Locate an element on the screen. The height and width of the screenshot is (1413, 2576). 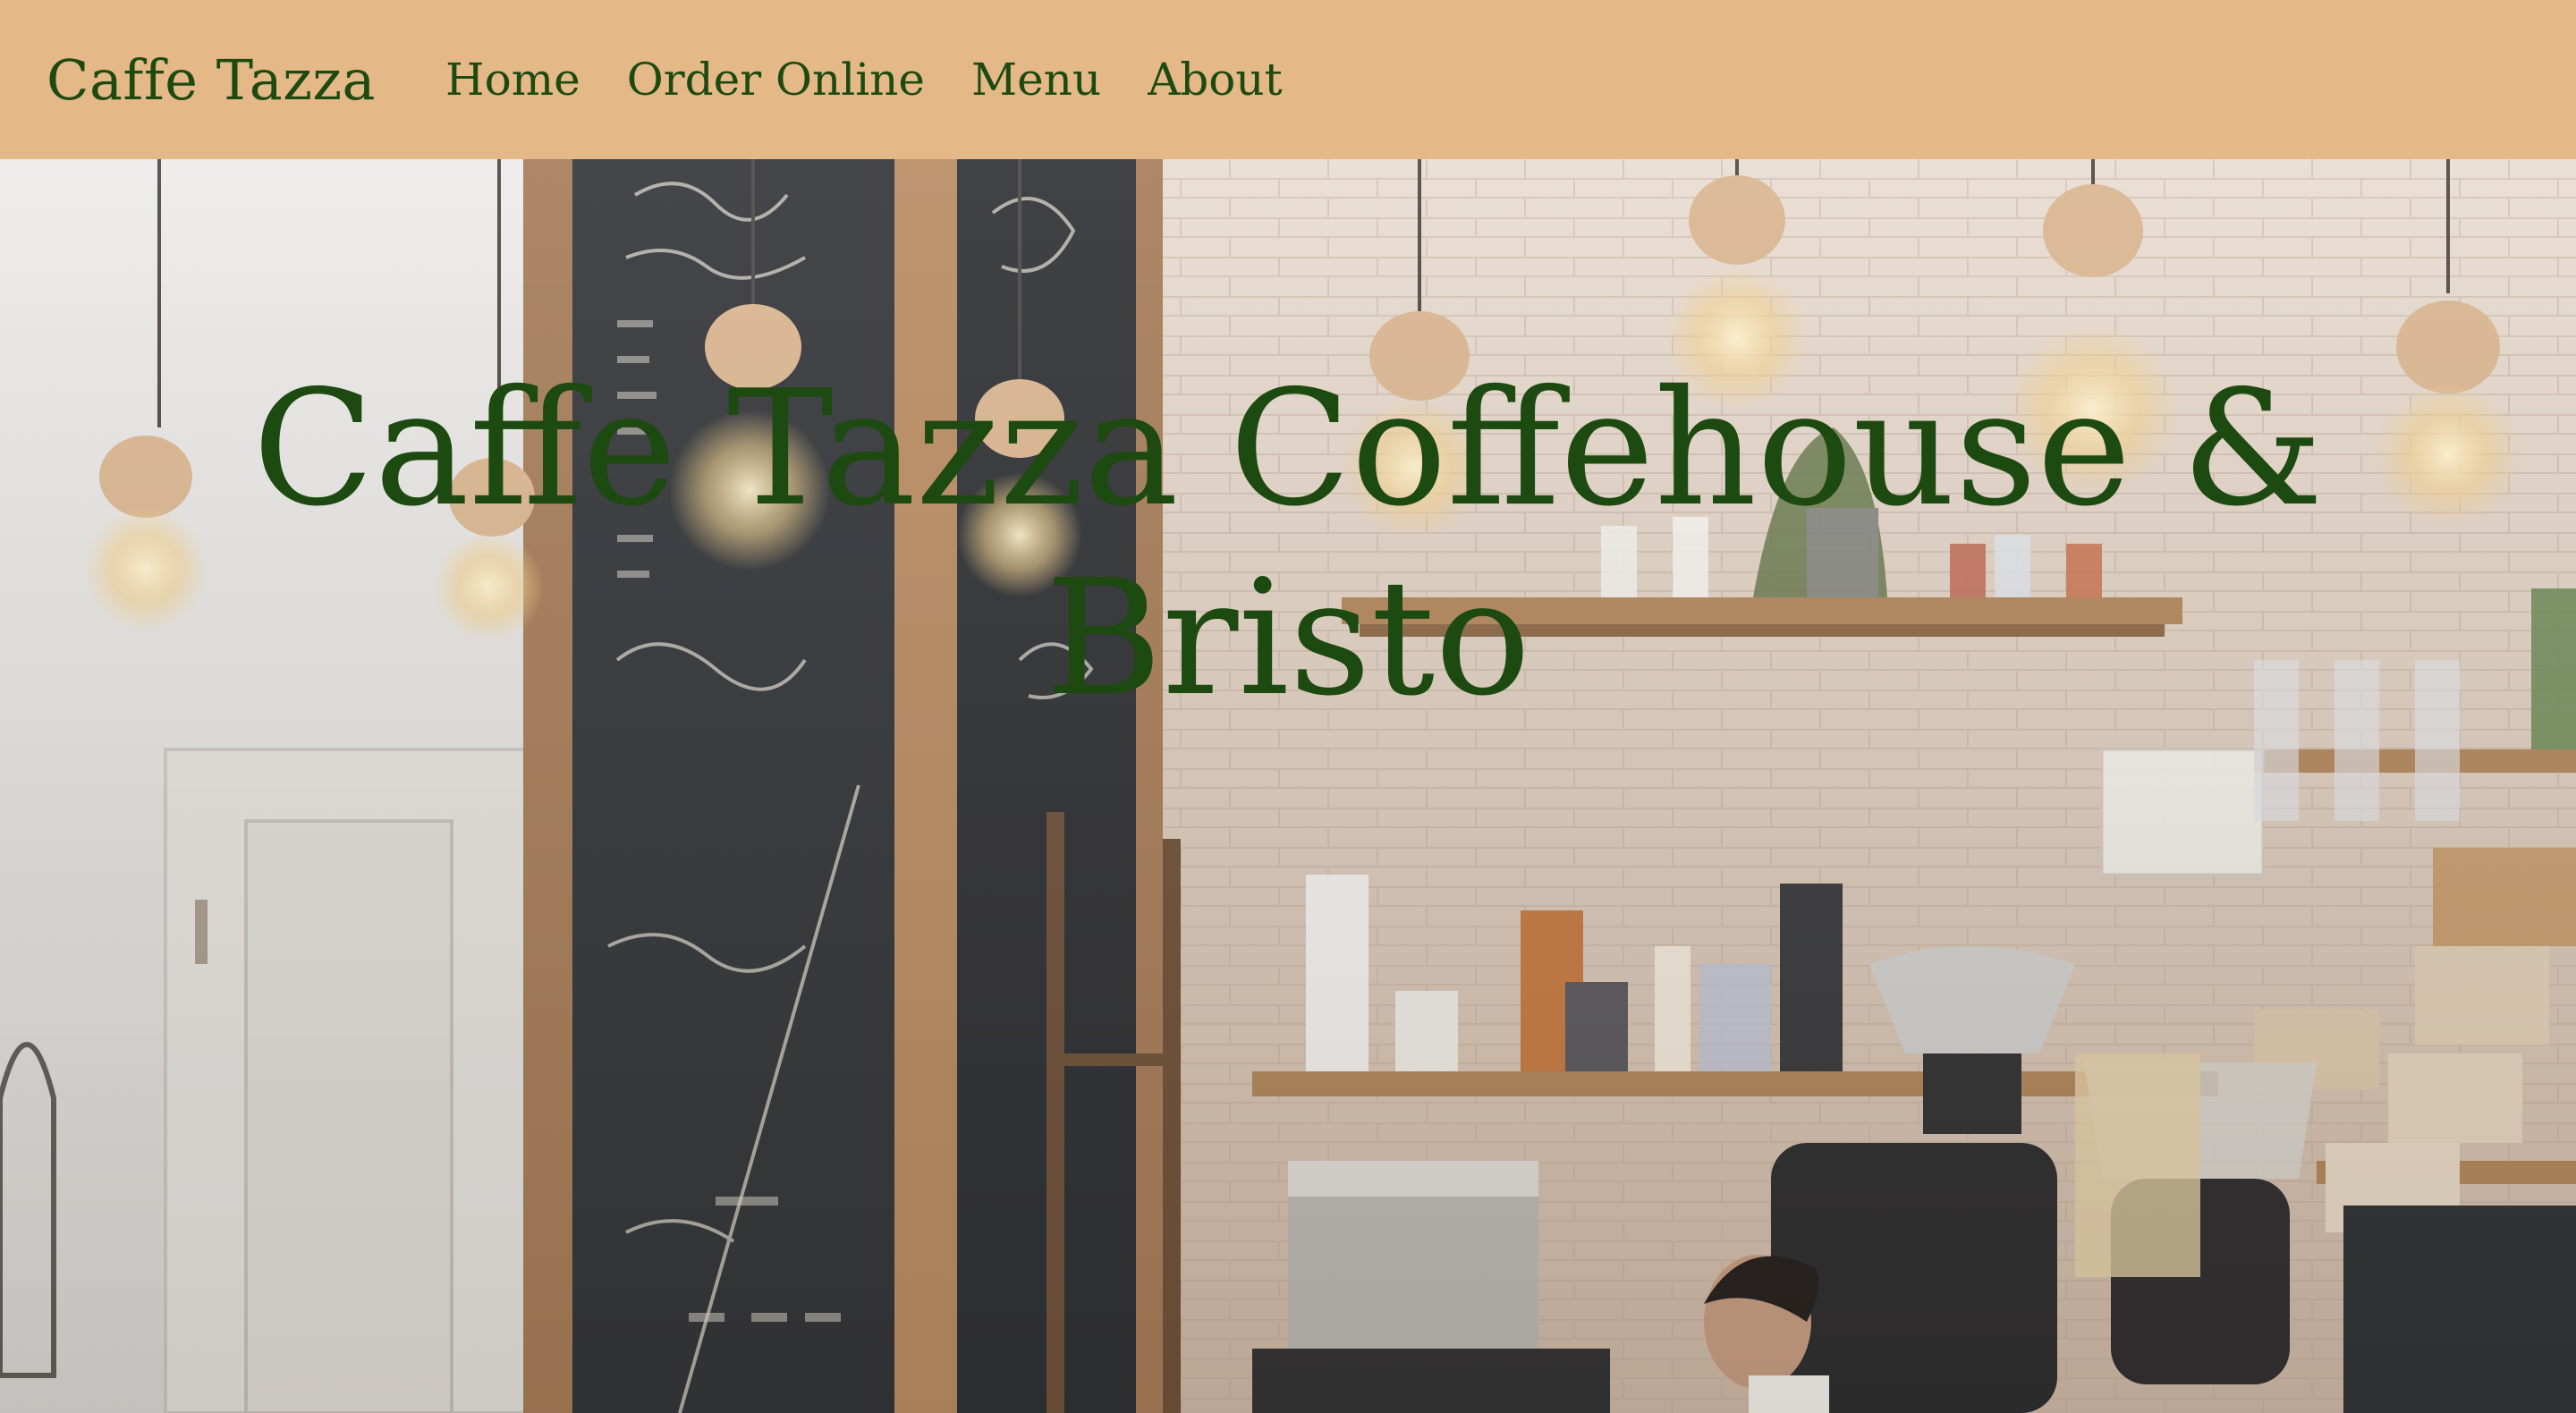
nav-link-home: Home is located at coordinates (512, 80).